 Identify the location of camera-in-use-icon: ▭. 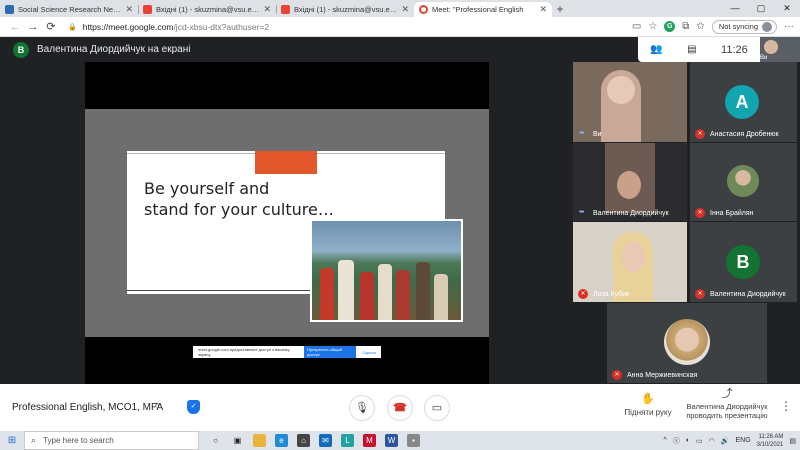
(636, 26).